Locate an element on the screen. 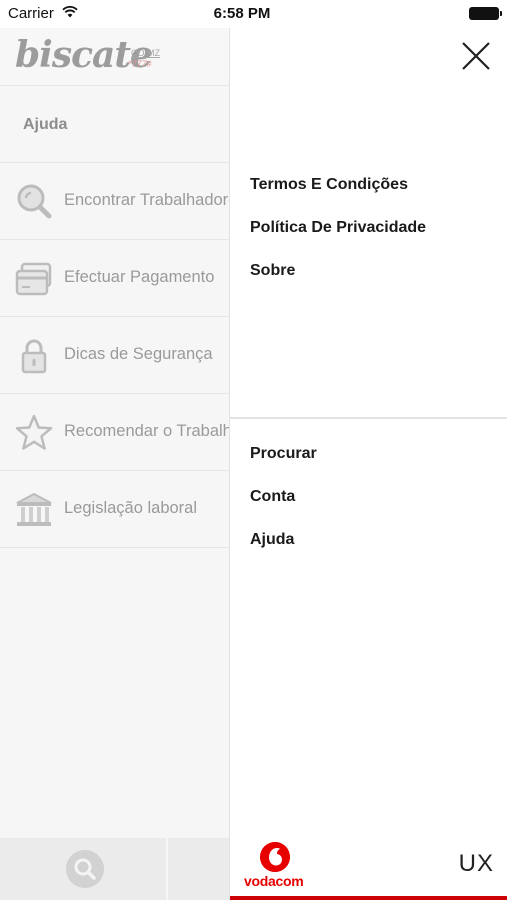  drawer-item-privacy: Política De Privacidade is located at coordinates (338, 228).